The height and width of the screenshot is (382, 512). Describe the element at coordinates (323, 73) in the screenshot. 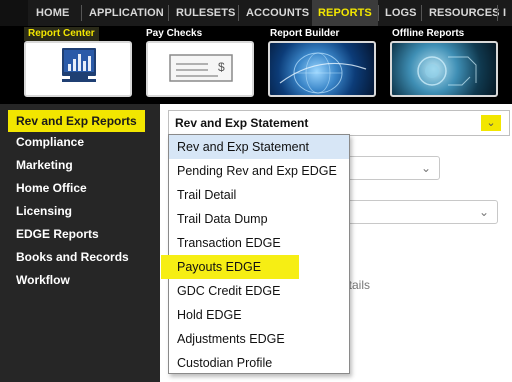

I see `globe-image` at that location.